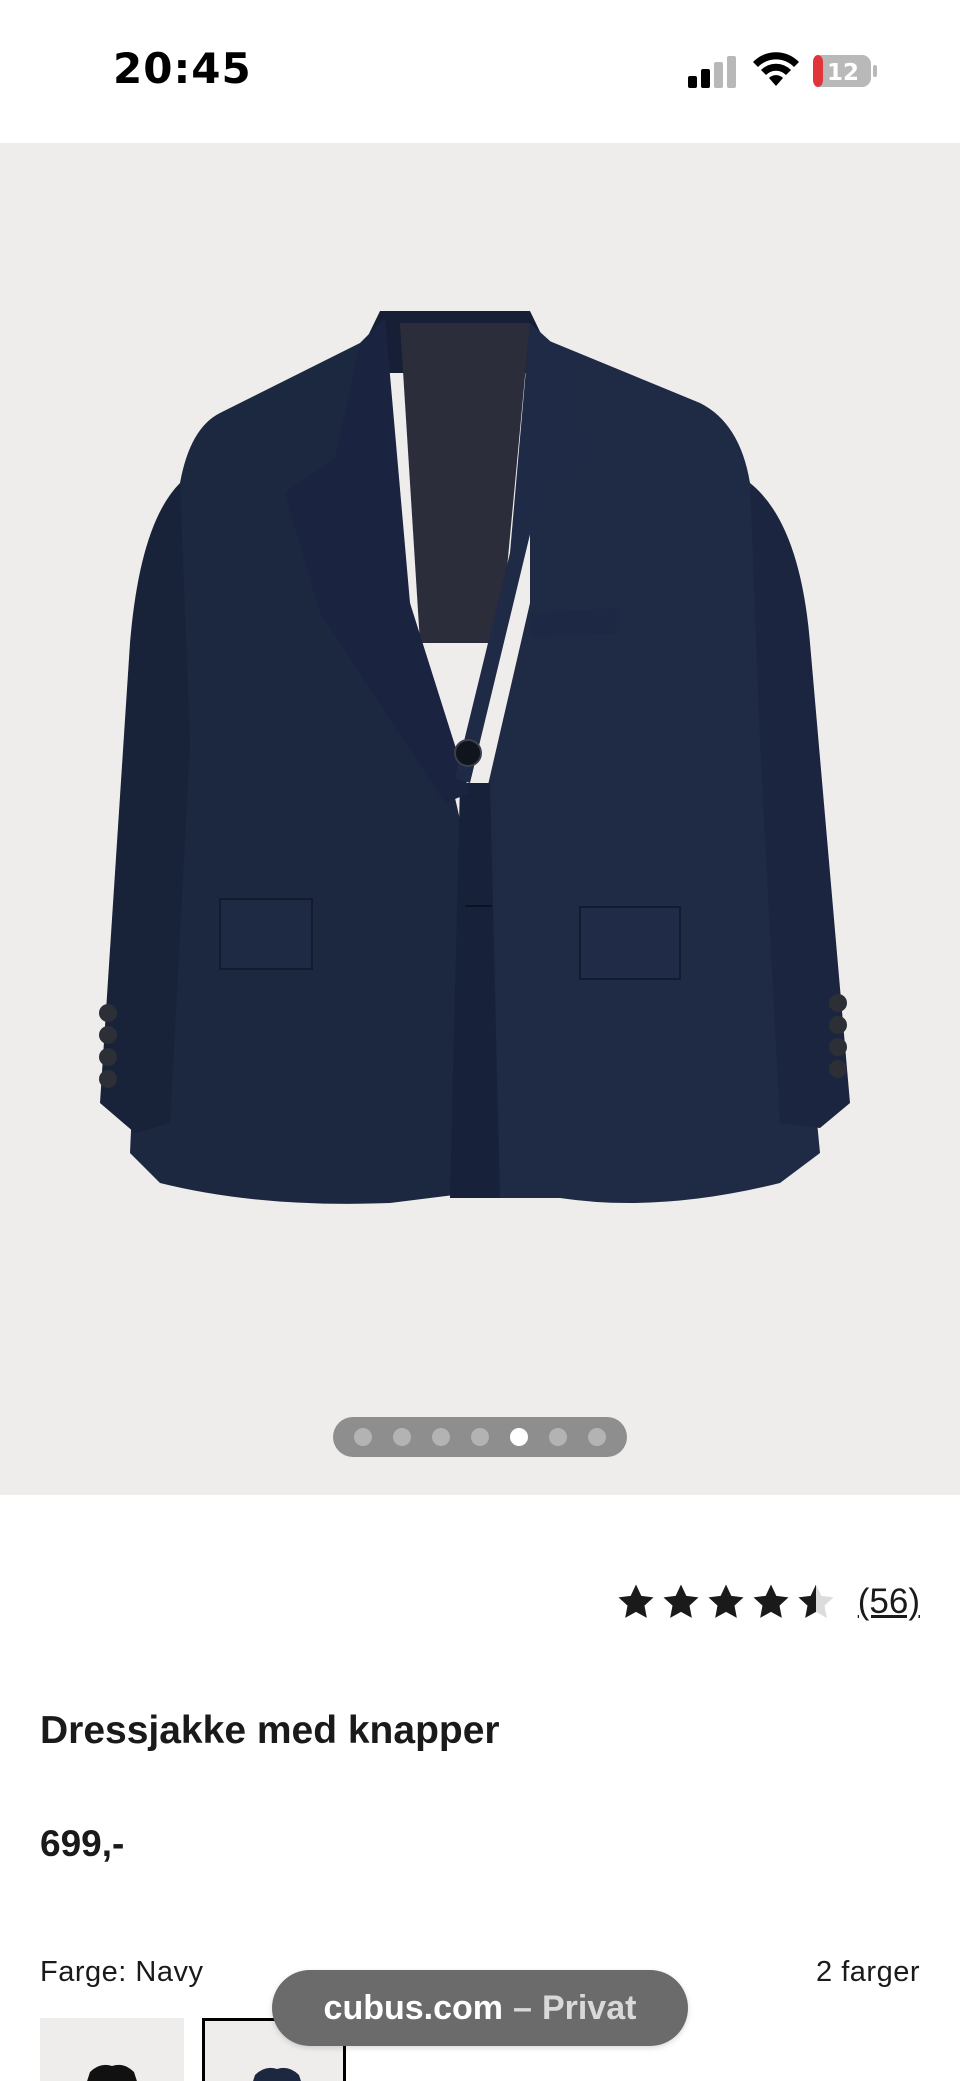 This screenshot has height=2081, width=960. I want to click on wifi-icon, so click(776, 69).